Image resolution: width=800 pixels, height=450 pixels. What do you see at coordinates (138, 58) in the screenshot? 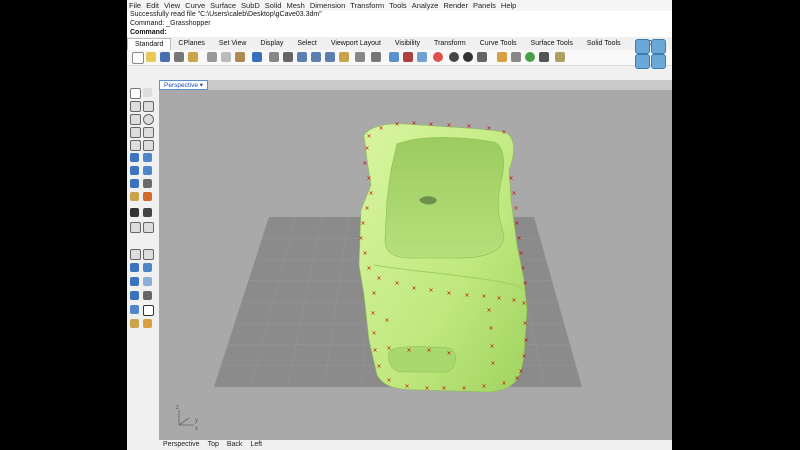
I see `new-icon` at bounding box center [138, 58].